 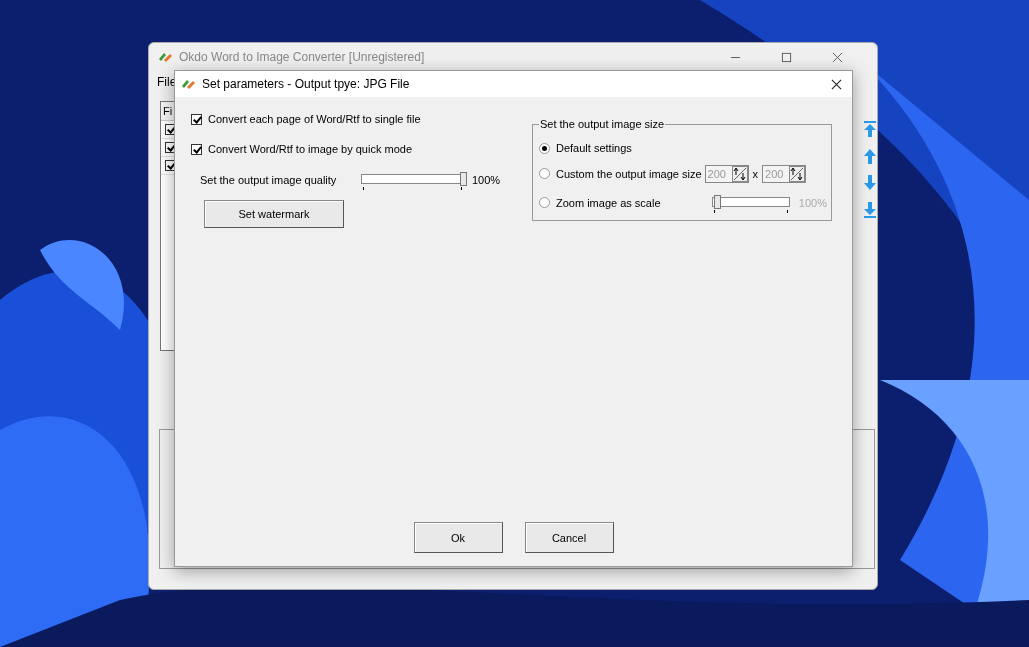 What do you see at coordinates (310, 149) in the screenshot?
I see `checkbox-label: Convert Word/Rtf to image by quick mode` at bounding box center [310, 149].